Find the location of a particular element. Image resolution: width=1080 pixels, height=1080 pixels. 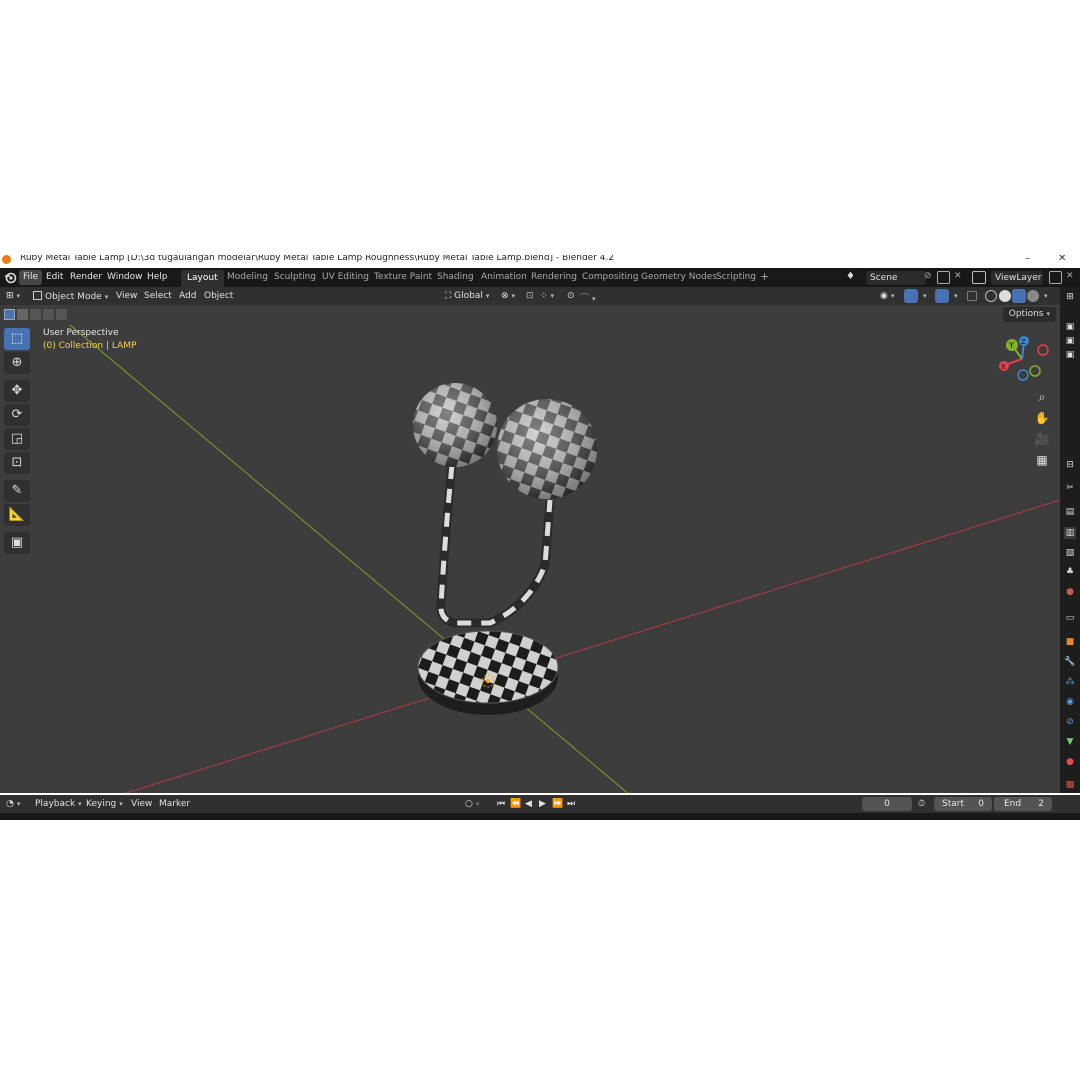

select-subtract-icon is located at coordinates (35, 314).